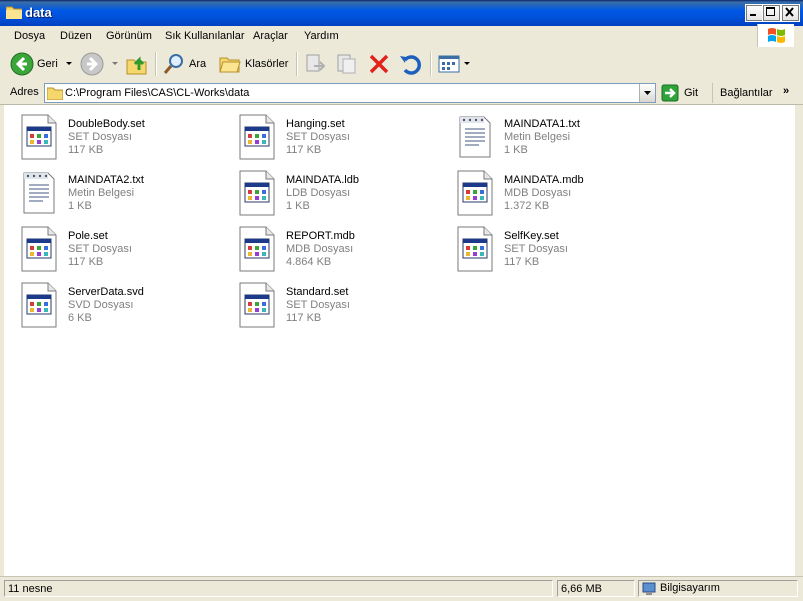 The image size is (803, 601). Describe the element at coordinates (270, 36) in the screenshot. I see `menu-tools: Araçlar` at that location.